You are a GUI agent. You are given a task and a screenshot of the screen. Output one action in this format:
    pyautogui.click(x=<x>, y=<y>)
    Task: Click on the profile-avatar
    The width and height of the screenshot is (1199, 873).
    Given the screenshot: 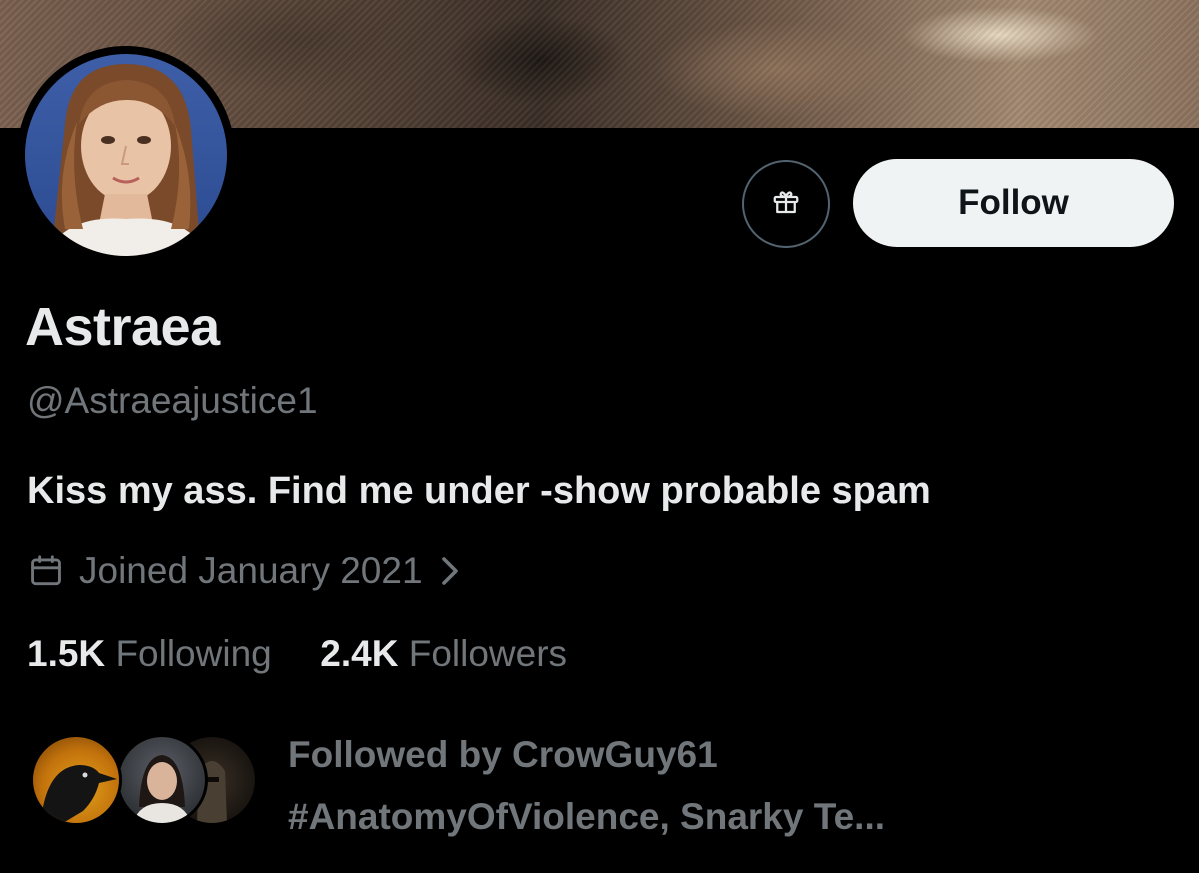 What is the action you would take?
    pyautogui.click(x=126, y=155)
    